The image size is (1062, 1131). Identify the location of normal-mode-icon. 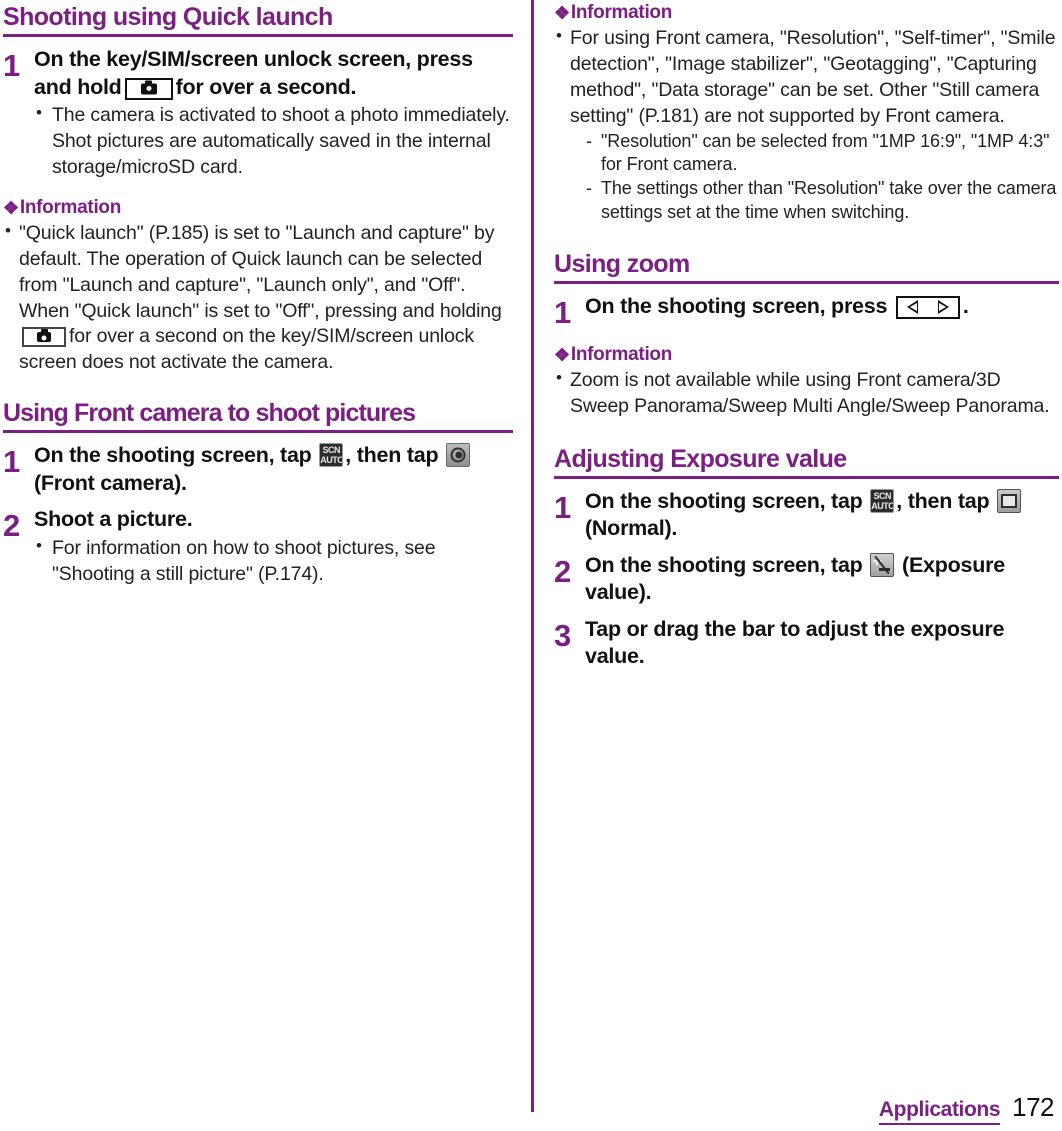
(1009, 500).